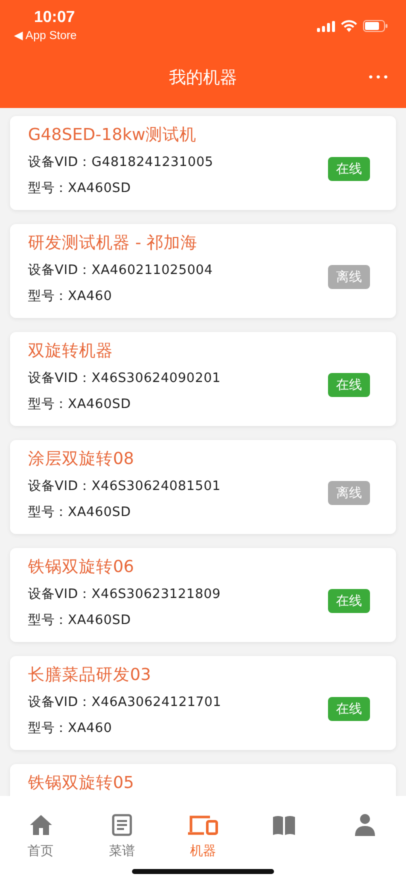  Describe the element at coordinates (122, 825) in the screenshot. I see `document-icon` at that location.